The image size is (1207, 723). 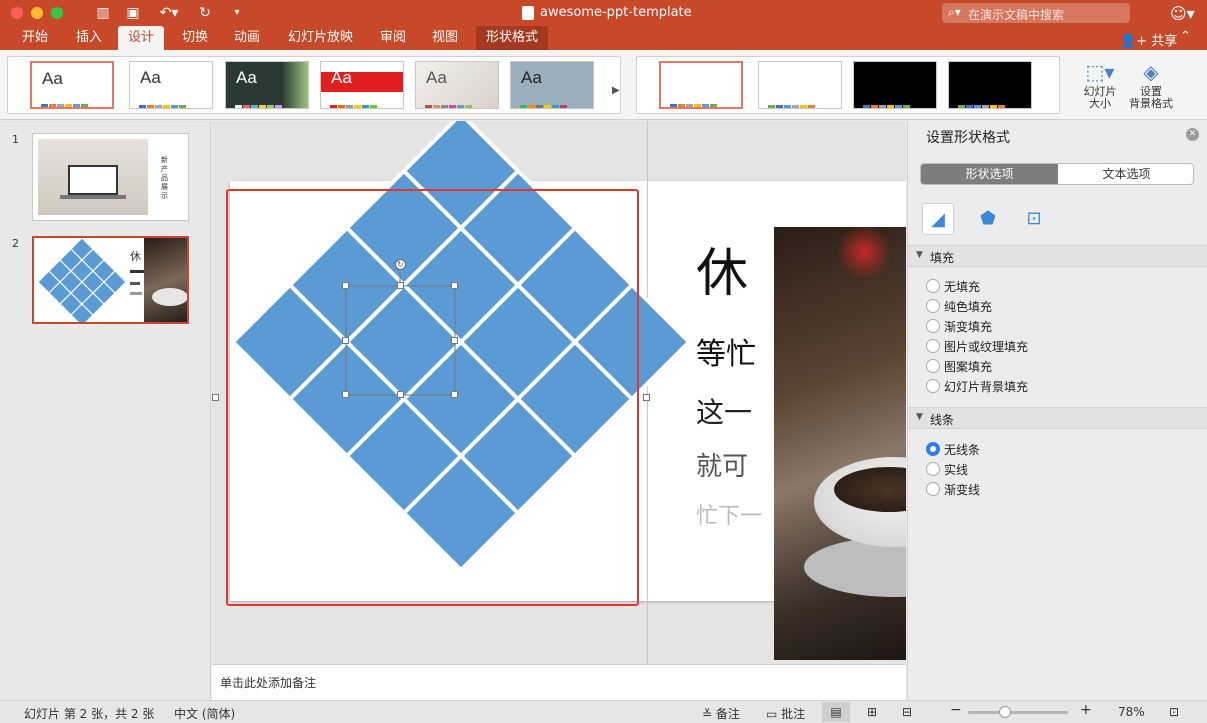 I want to click on tab-shape-format: 形状格式, so click(x=512, y=38).